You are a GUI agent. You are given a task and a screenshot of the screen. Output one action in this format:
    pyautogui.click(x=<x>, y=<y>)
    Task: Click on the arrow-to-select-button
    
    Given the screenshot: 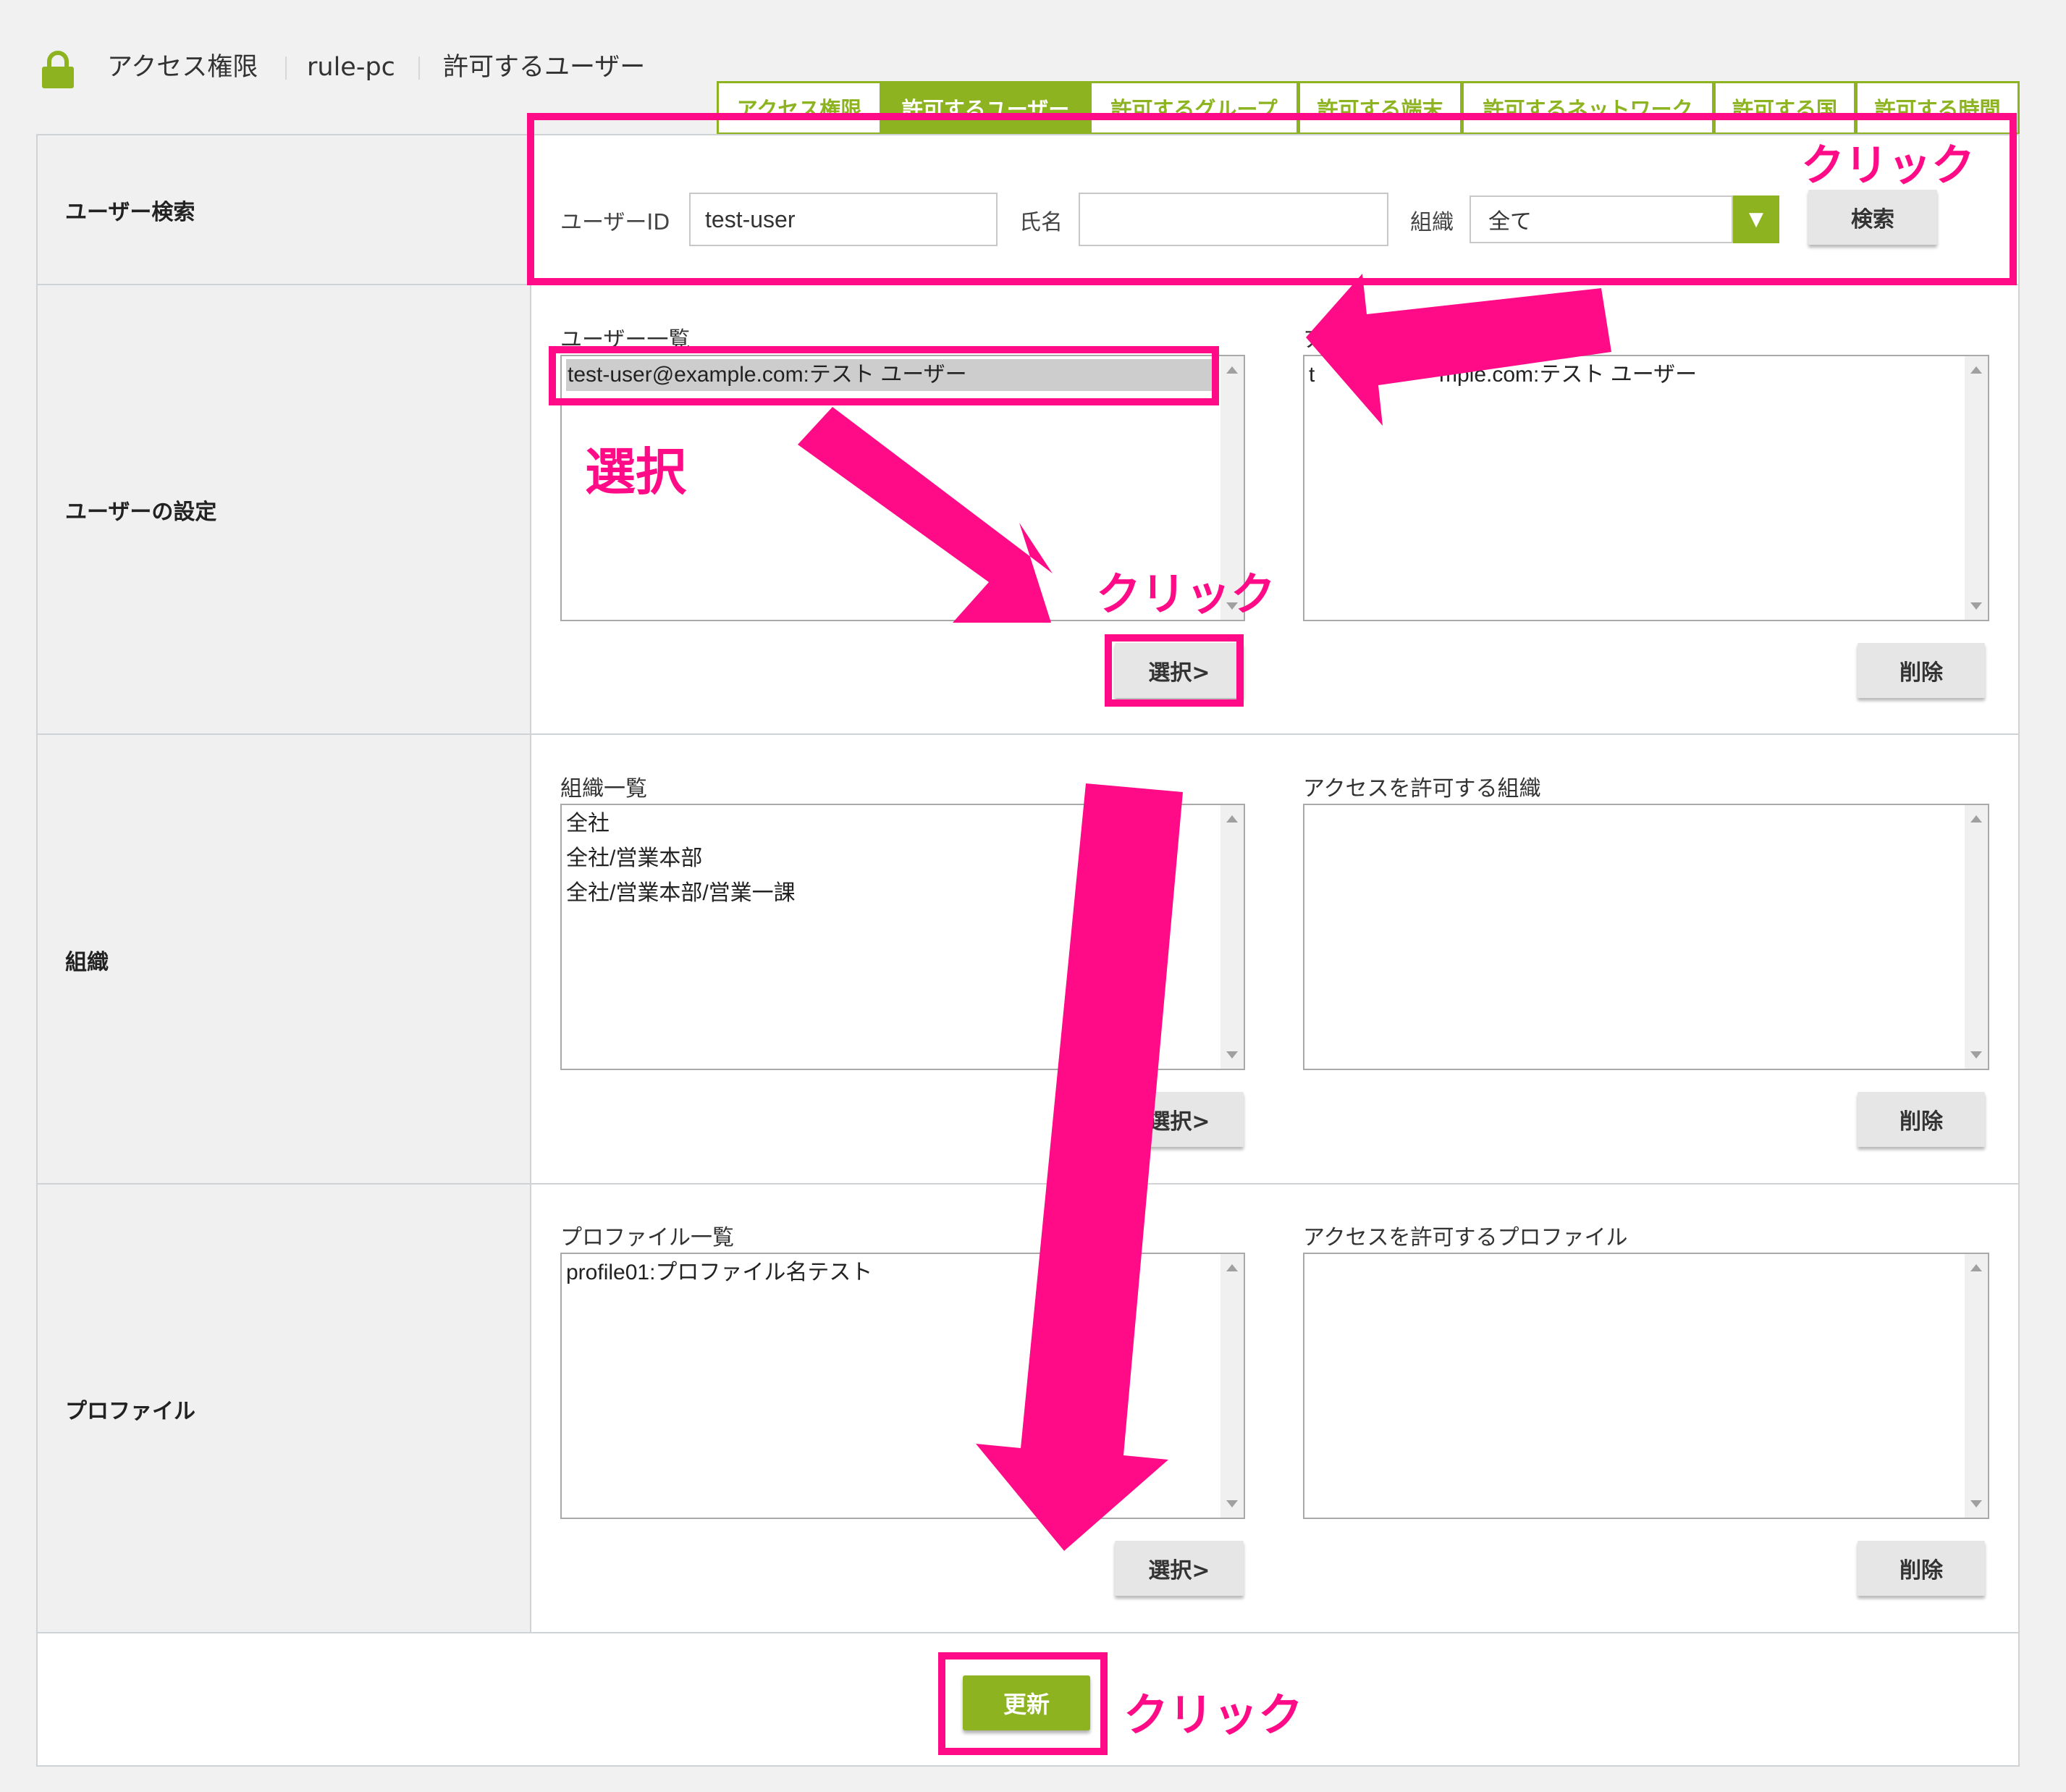 What is the action you would take?
    pyautogui.click(x=925, y=515)
    